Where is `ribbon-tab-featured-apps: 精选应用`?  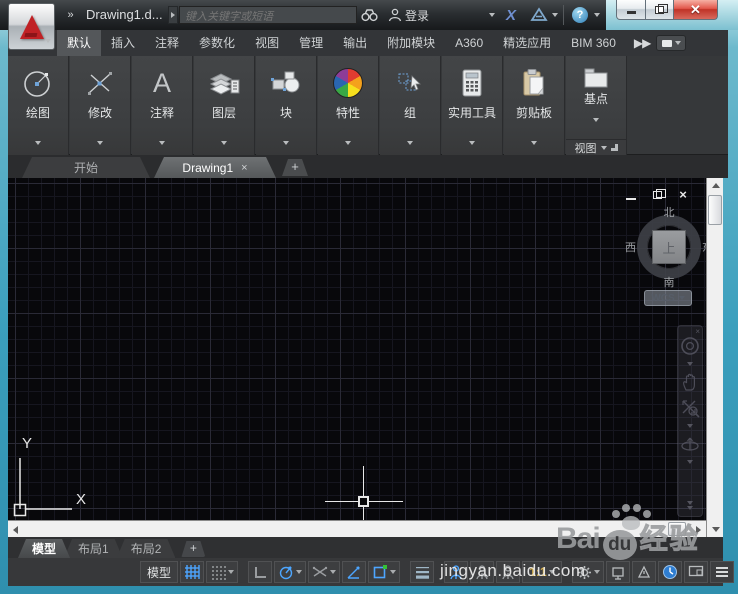
ribbon-tab-featured-apps: 精选应用 is located at coordinates (527, 43).